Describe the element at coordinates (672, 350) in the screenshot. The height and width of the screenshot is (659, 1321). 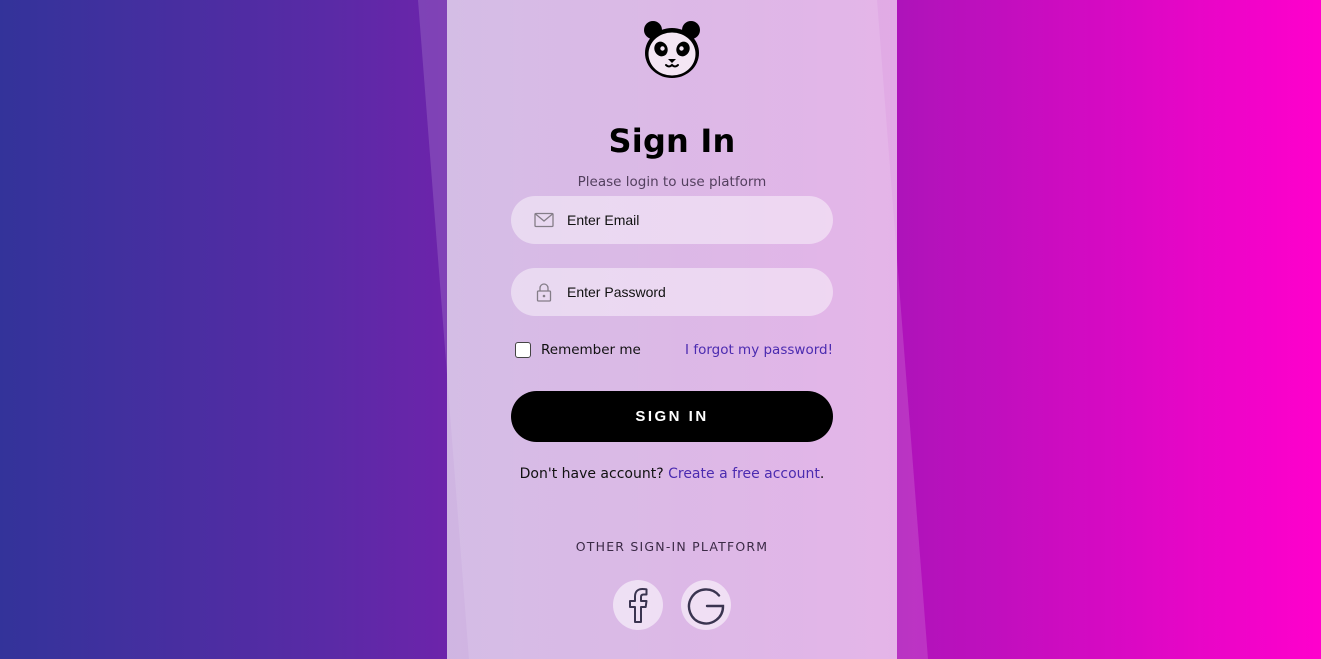
I see `login-options: Remember me I forgot my password!` at that location.